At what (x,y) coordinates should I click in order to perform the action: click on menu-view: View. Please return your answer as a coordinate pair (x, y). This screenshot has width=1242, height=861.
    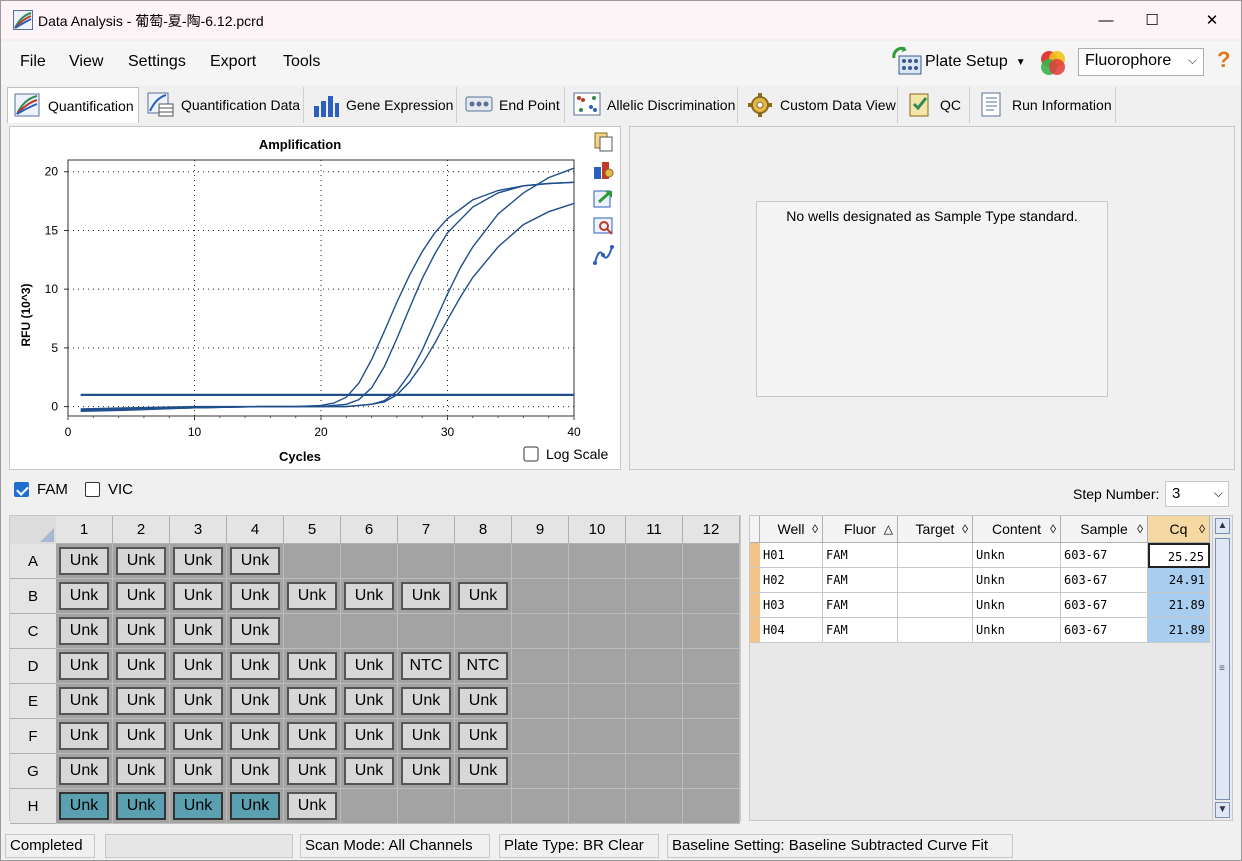
    Looking at the image, I should click on (86, 62).